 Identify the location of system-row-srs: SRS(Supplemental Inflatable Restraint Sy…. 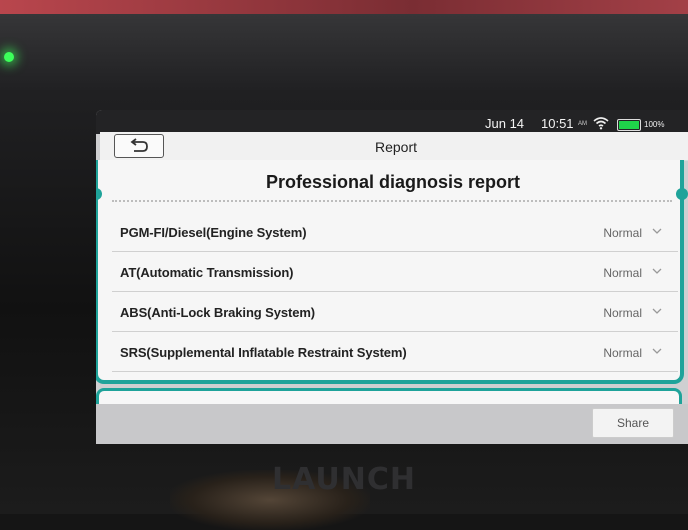
(395, 352).